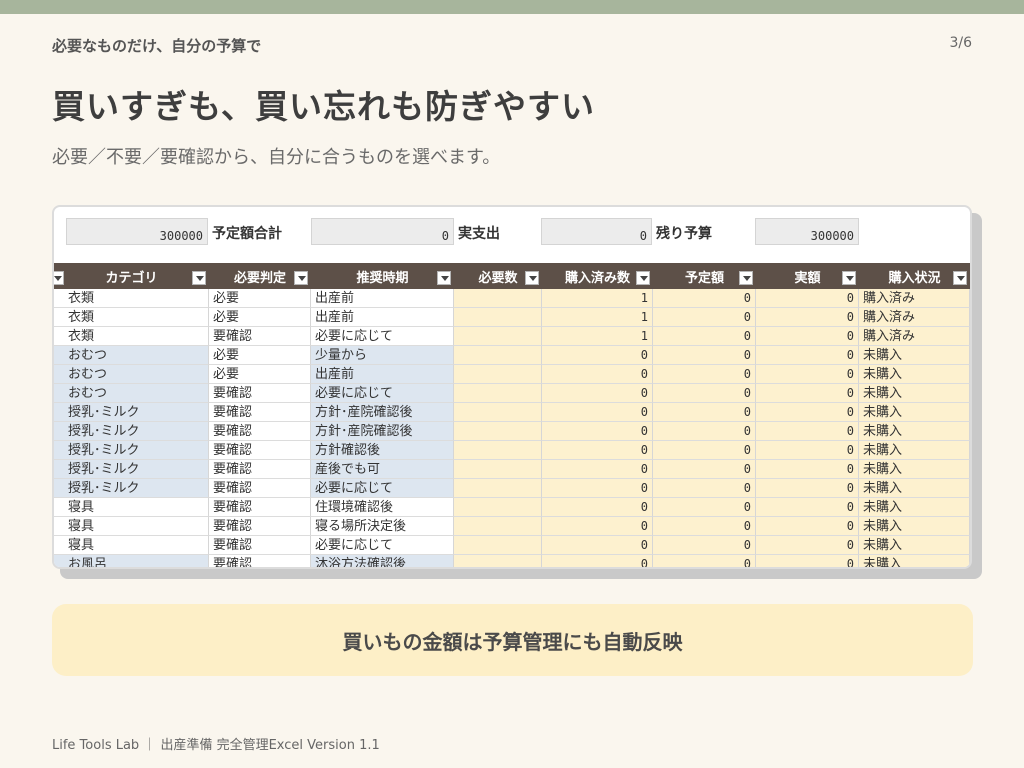 The height and width of the screenshot is (768, 1024). Describe the element at coordinates (596, 231) in the screenshot. I see `remaining-budget-cell: 0` at that location.